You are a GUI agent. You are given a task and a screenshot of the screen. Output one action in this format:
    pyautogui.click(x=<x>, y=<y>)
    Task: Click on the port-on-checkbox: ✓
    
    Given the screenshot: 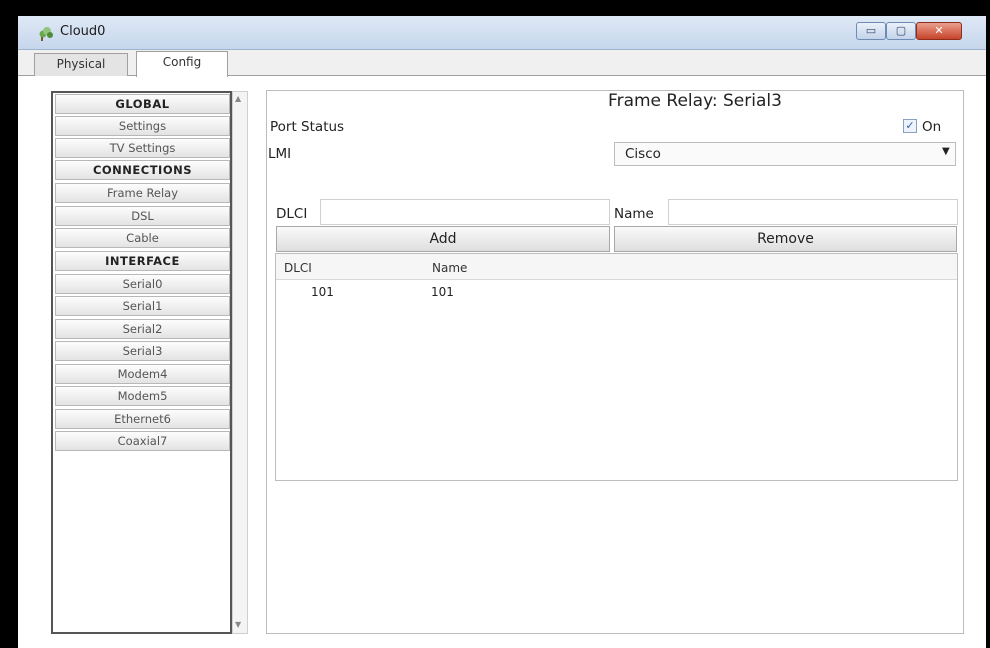 What is the action you would take?
    pyautogui.click(x=910, y=126)
    